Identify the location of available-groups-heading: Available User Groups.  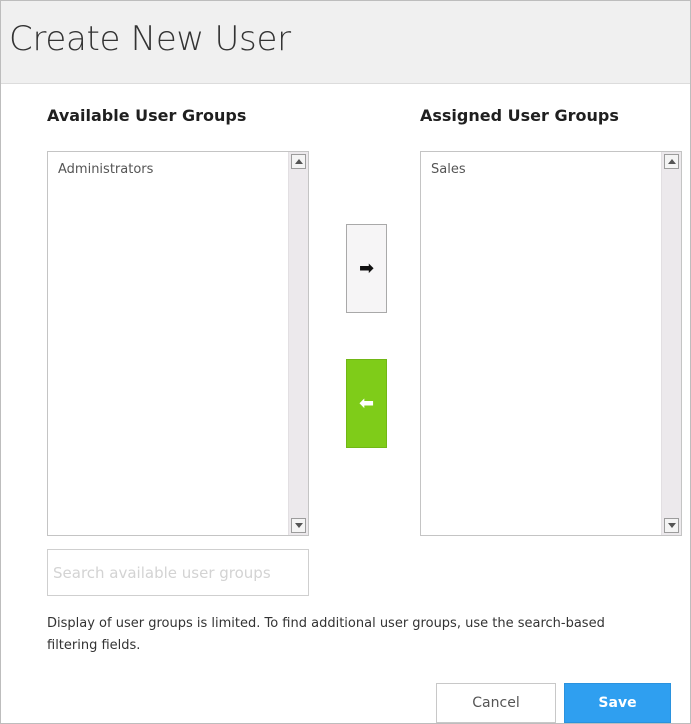
(147, 115).